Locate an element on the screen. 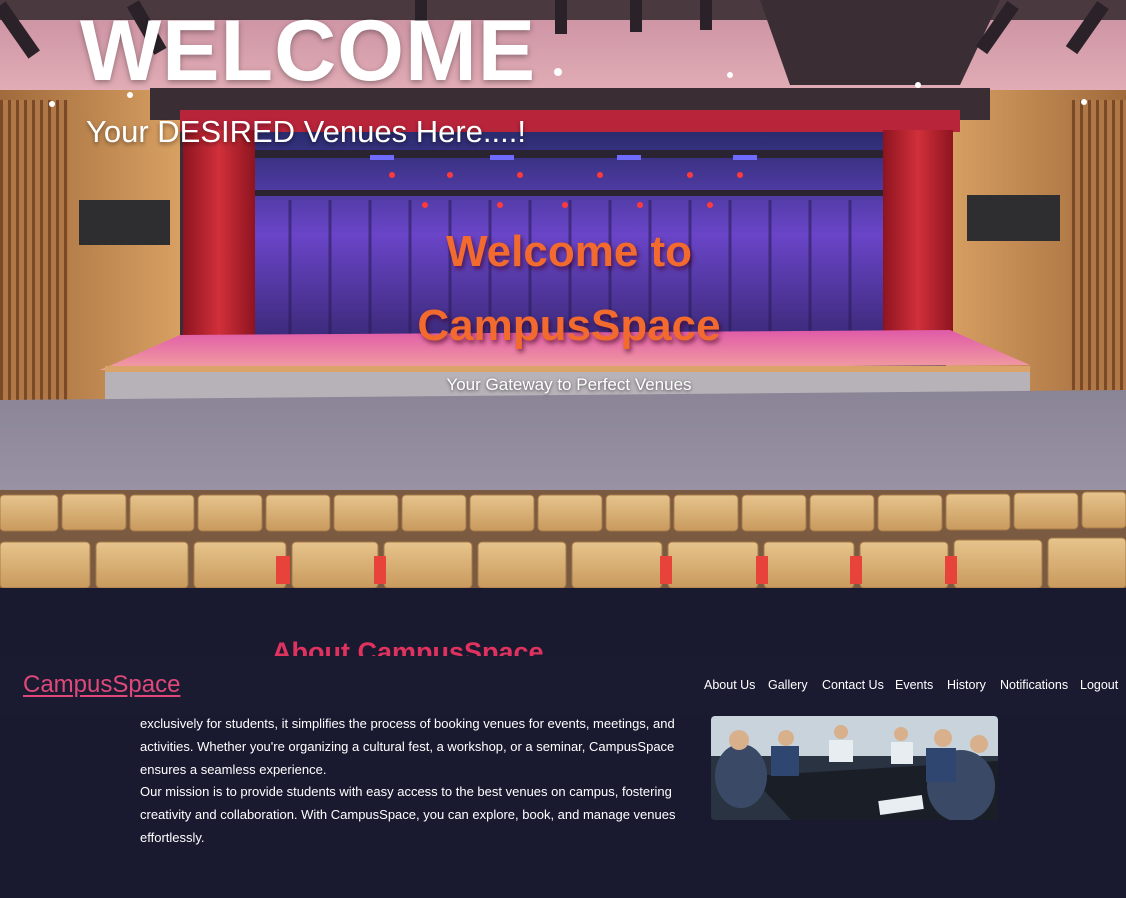 This screenshot has width=1126, height=898. nav-events: Events is located at coordinates (914, 685).